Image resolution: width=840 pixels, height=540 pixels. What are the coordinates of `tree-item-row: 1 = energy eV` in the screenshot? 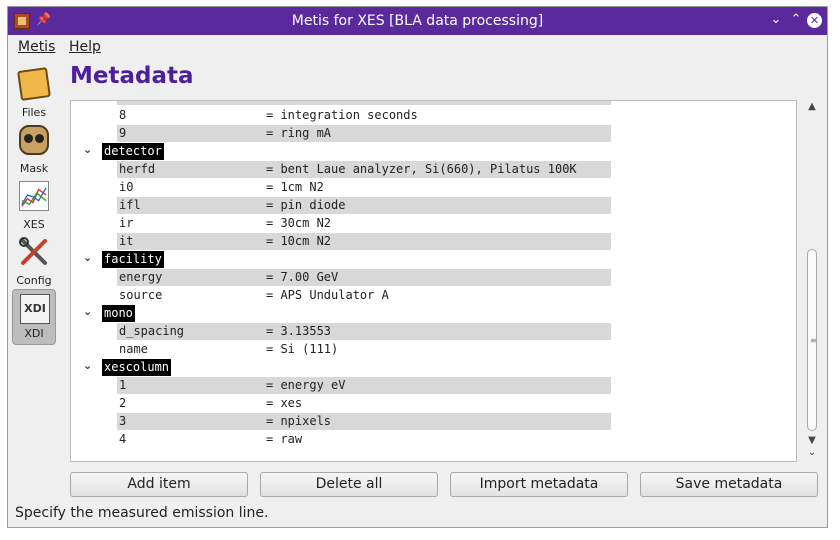 It's located at (433, 386).